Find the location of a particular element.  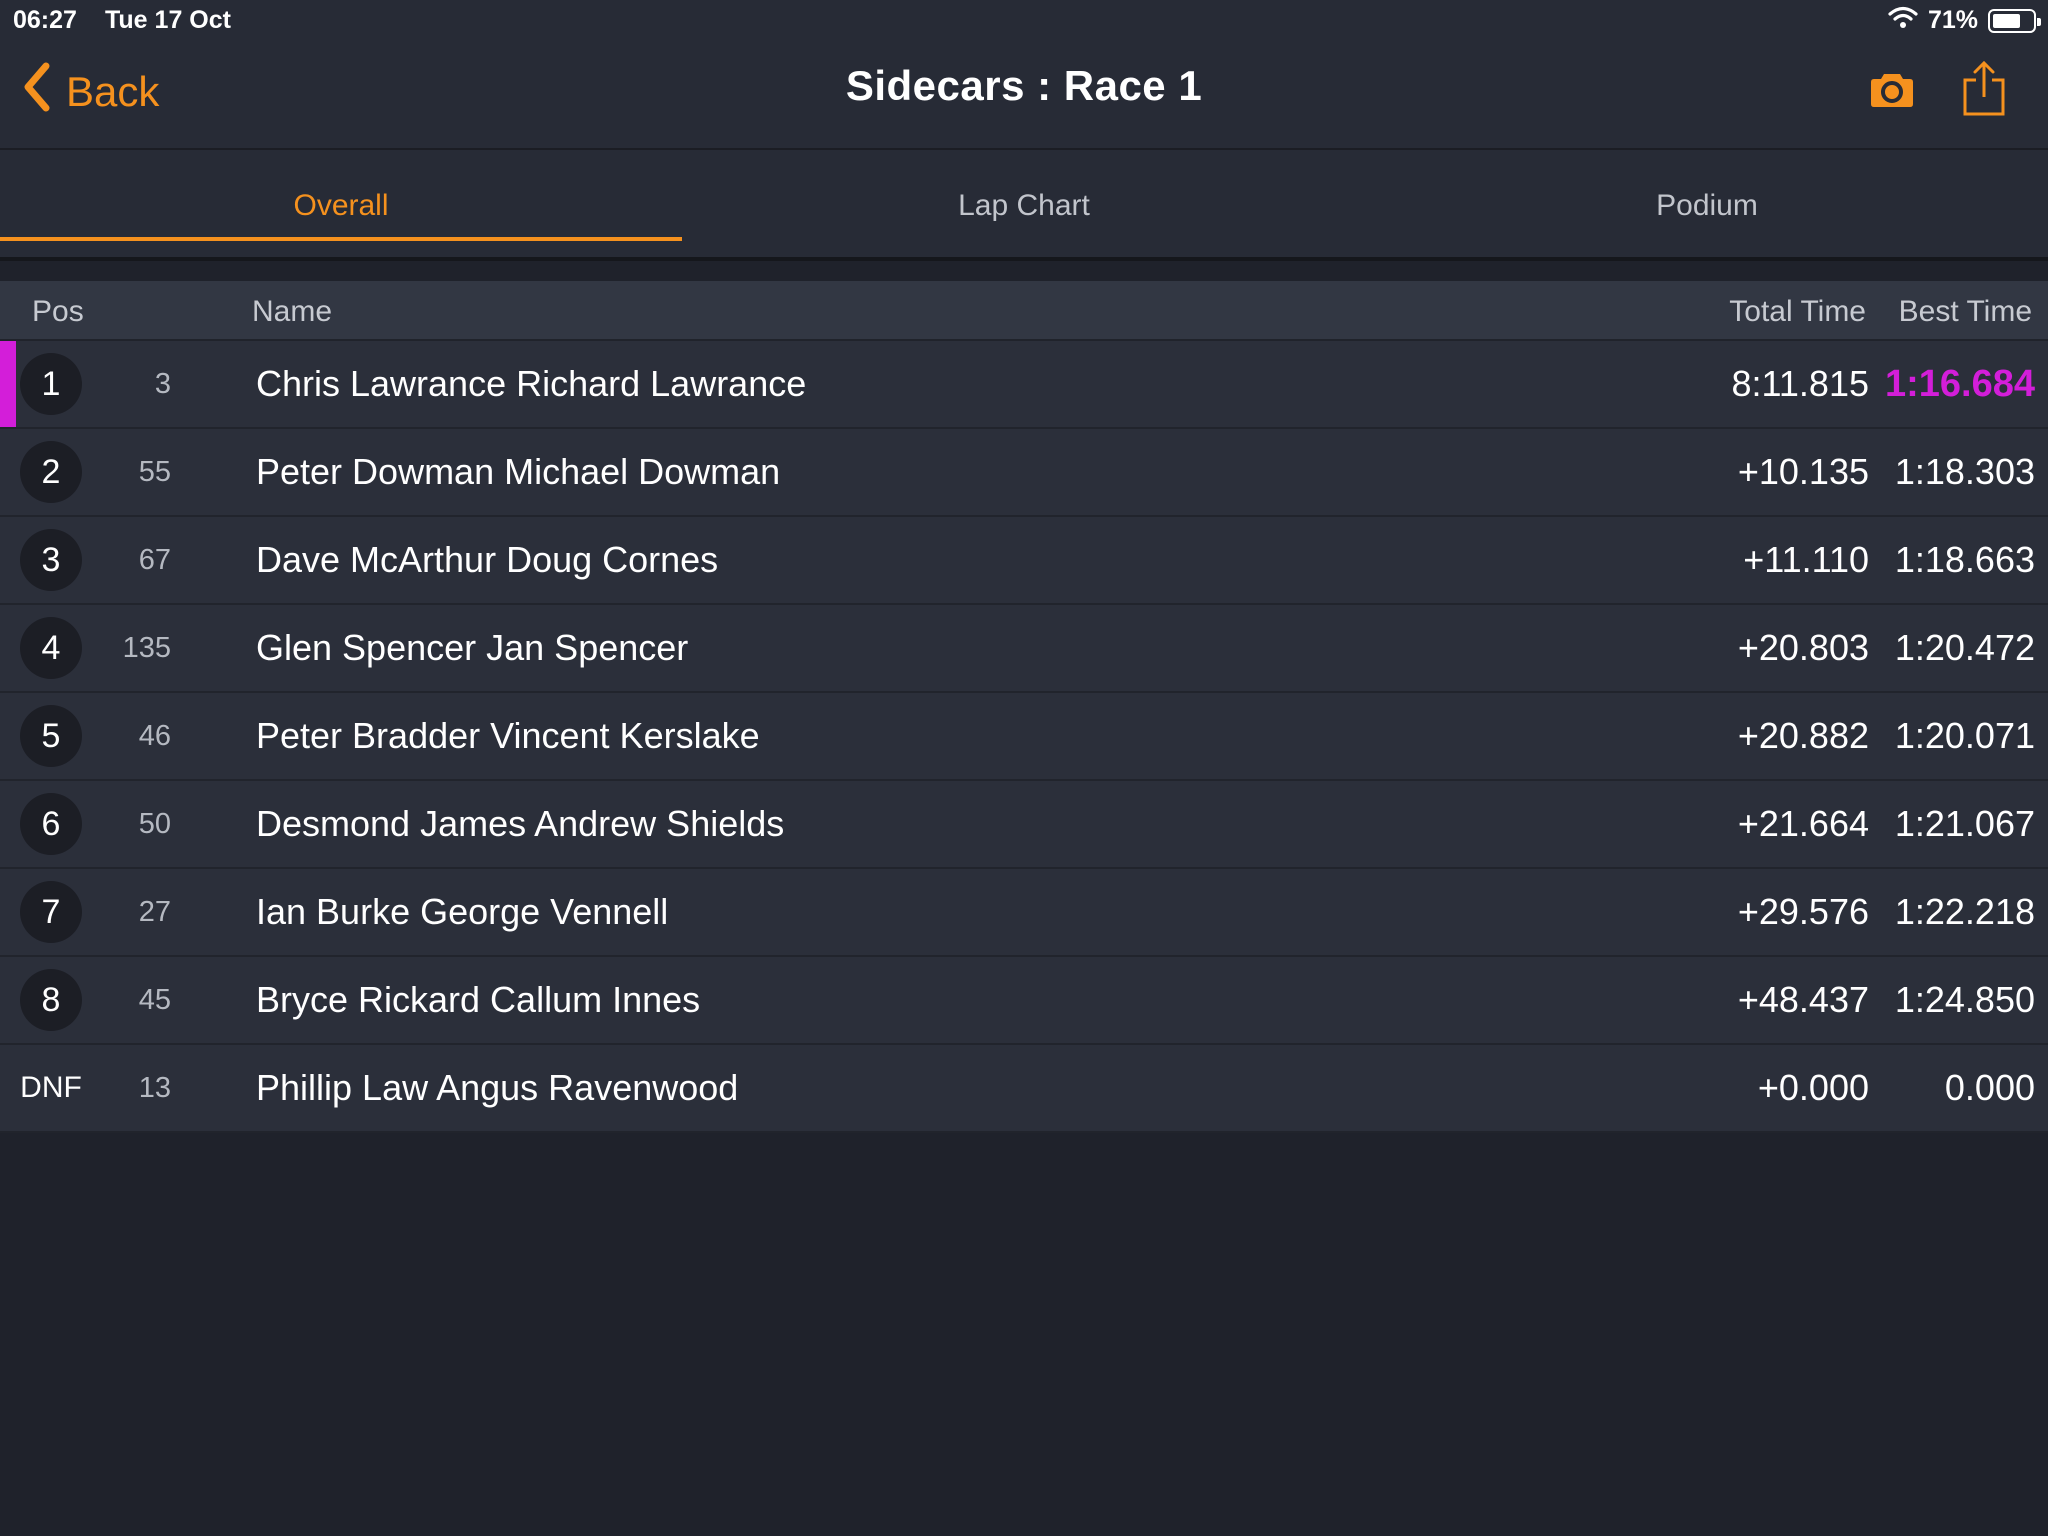

header-best-time: Best Time is located at coordinates (1965, 311).